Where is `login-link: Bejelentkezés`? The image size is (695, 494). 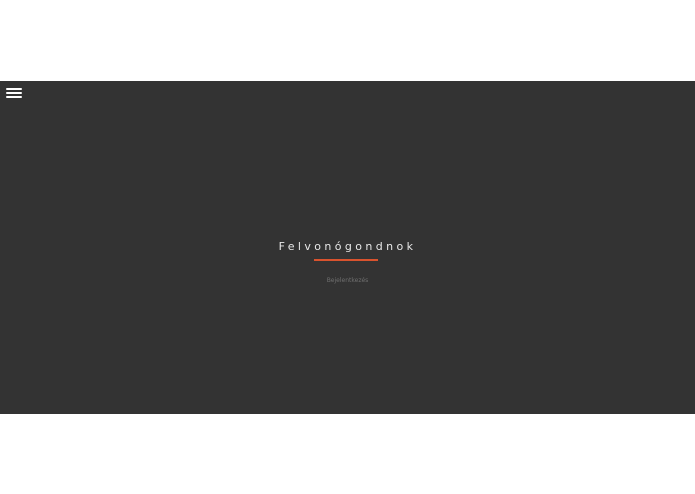
login-link: Bejelentkezés is located at coordinates (347, 280).